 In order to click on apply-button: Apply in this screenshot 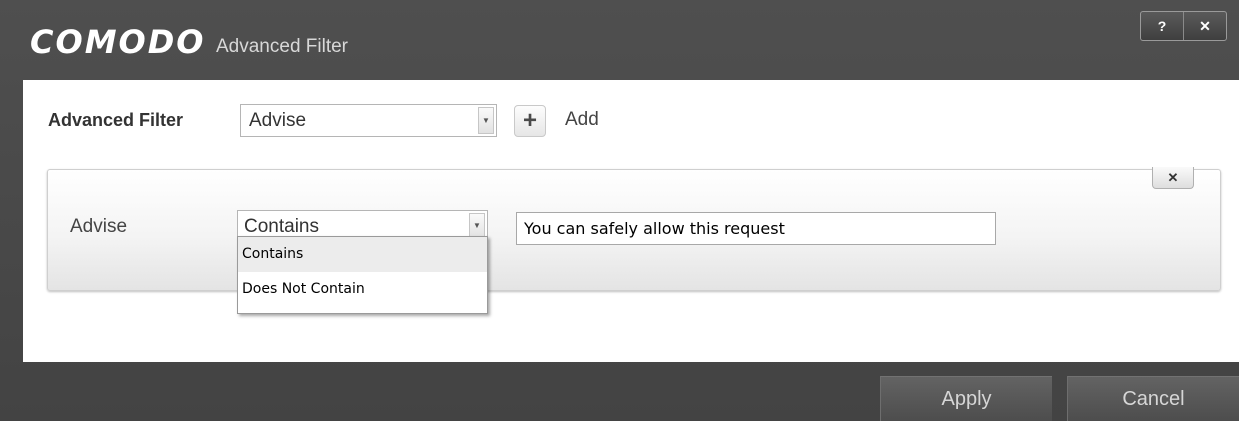, I will do `click(966, 398)`.